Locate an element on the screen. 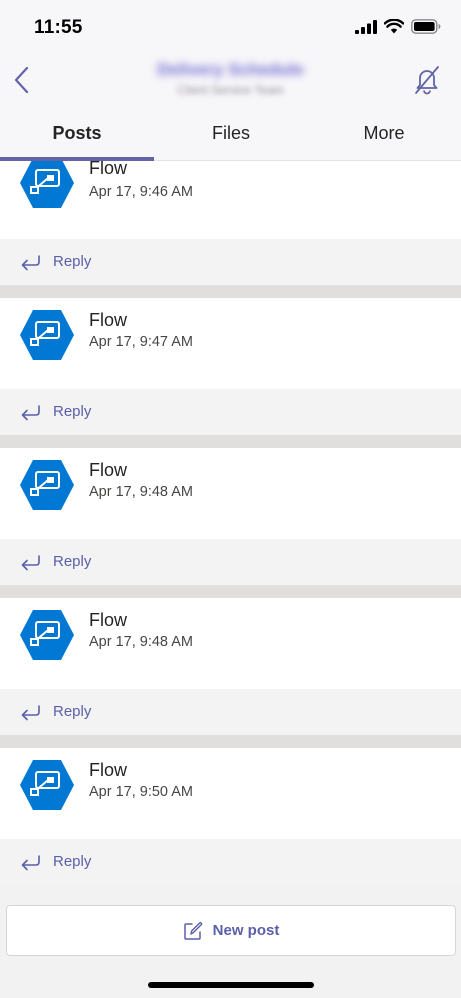  channel-header: Delivery Schedule Client Service Team is located at coordinates (230, 81).